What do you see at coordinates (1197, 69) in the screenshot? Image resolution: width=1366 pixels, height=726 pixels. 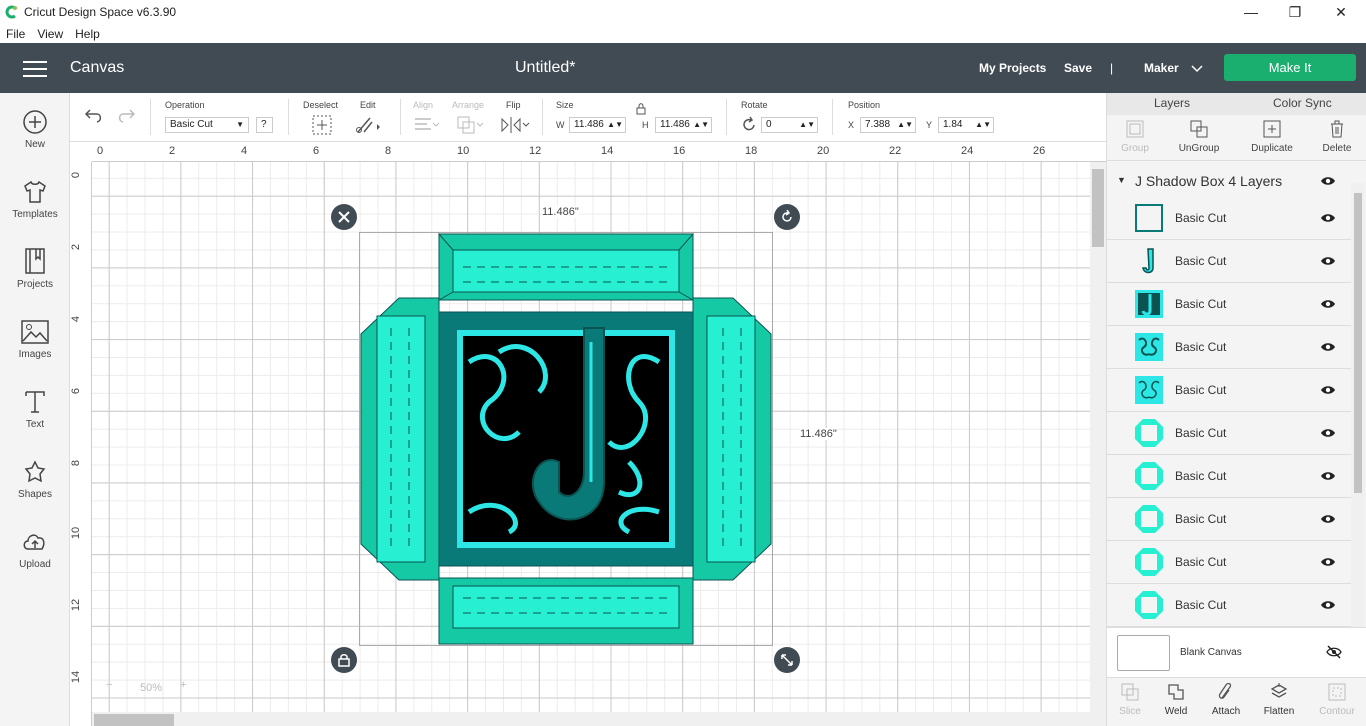 I see `chevron-down-icon` at bounding box center [1197, 69].